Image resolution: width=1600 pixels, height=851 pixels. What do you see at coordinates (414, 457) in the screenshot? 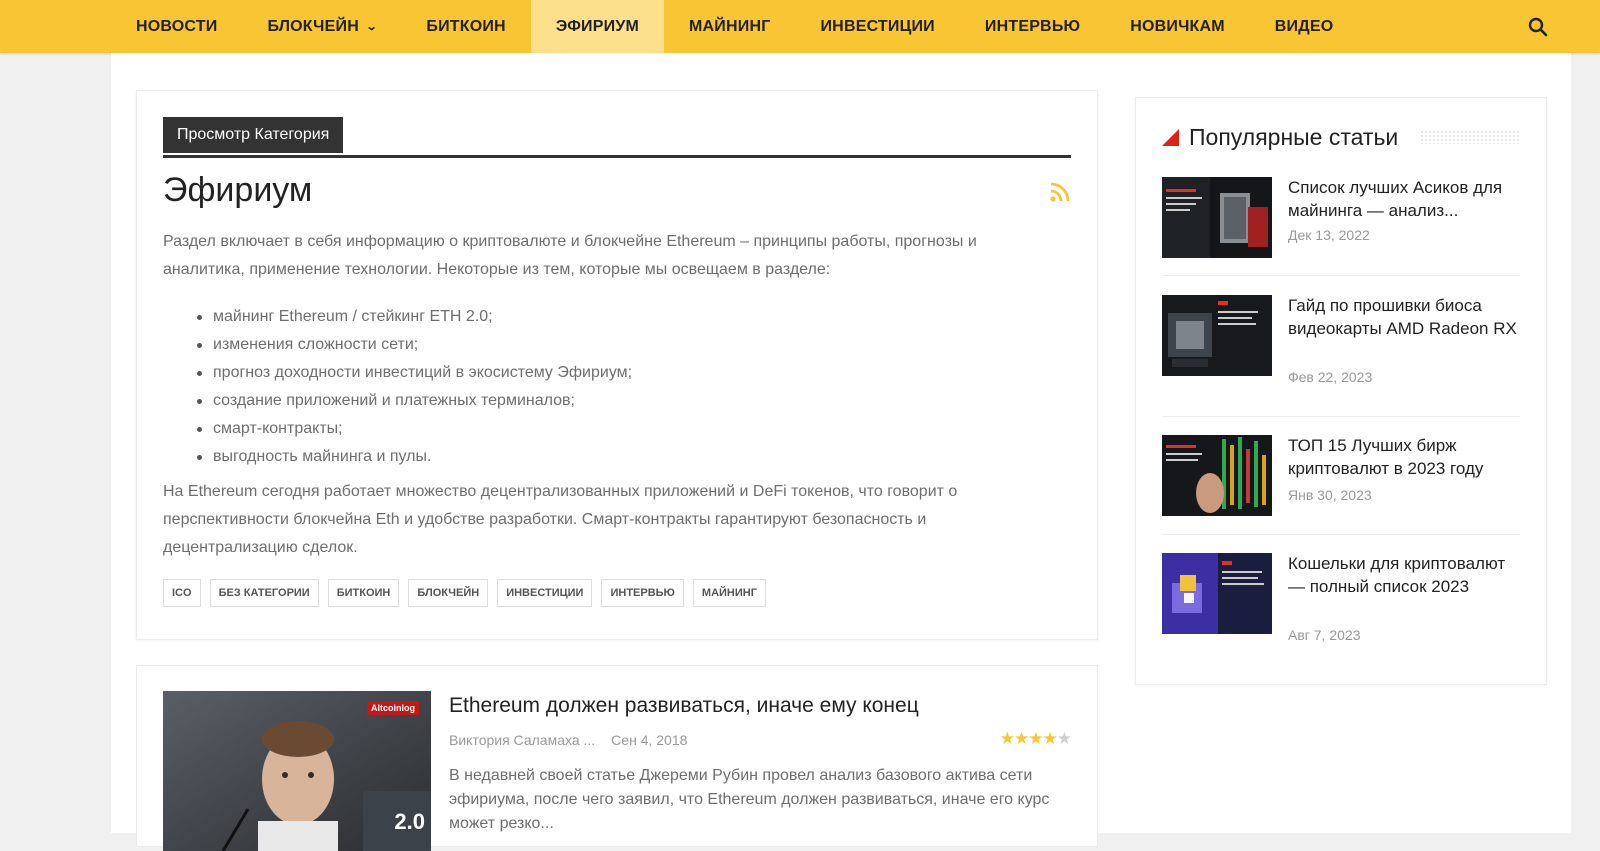
I see `list-item: выгодность майнинга и пулы.` at bounding box center [414, 457].